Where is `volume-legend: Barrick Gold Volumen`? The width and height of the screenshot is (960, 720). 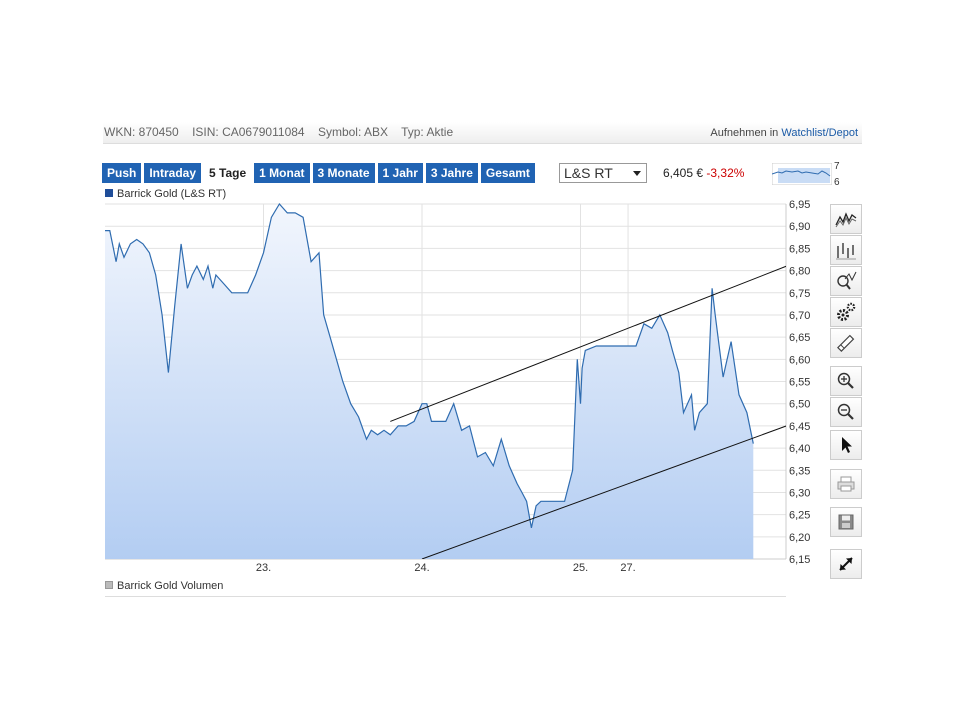 volume-legend: Barrick Gold Volumen is located at coordinates (164, 586).